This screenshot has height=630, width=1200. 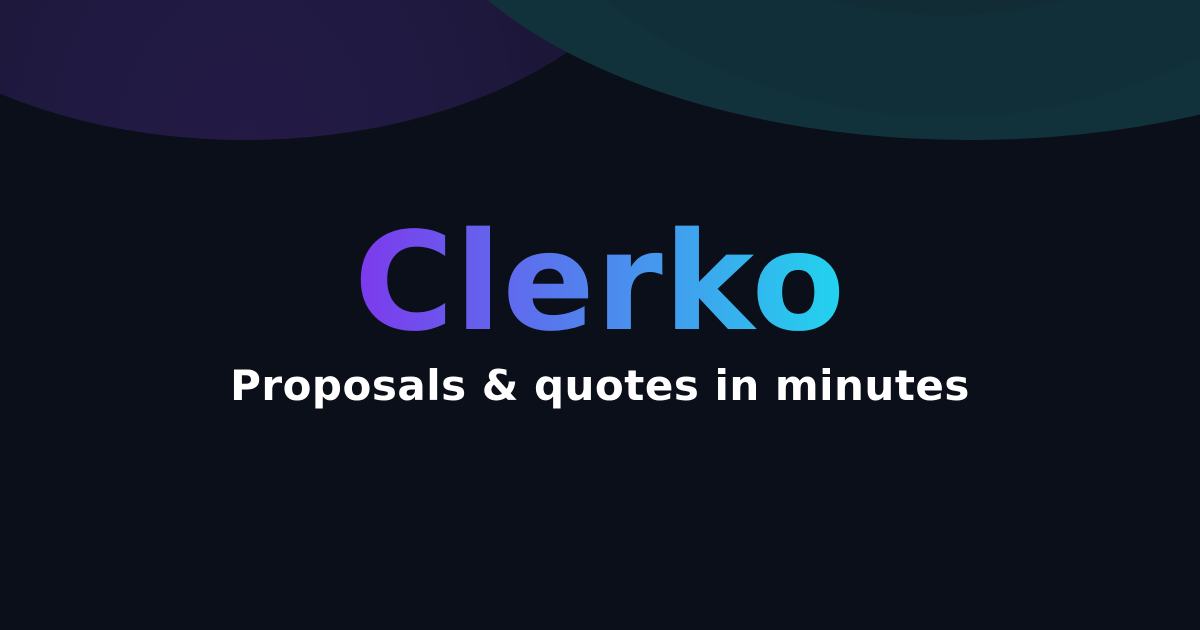 I want to click on tagline: Proposals & quotes in minutes, so click(x=600, y=385).